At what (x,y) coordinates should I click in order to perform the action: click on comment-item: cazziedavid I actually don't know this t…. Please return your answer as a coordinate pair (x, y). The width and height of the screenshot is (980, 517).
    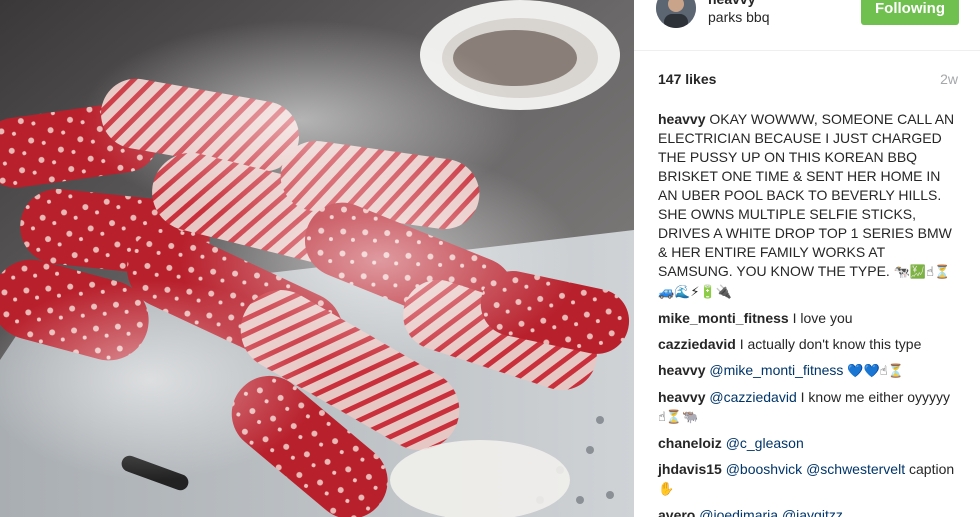
    Looking at the image, I should click on (808, 344).